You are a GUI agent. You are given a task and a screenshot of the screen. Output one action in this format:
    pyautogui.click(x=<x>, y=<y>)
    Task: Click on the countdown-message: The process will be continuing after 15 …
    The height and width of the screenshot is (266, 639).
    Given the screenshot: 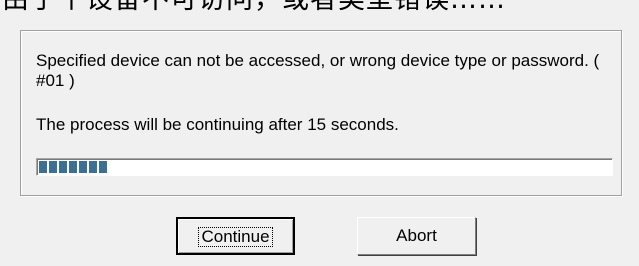 What is the action you would take?
    pyautogui.click(x=217, y=124)
    